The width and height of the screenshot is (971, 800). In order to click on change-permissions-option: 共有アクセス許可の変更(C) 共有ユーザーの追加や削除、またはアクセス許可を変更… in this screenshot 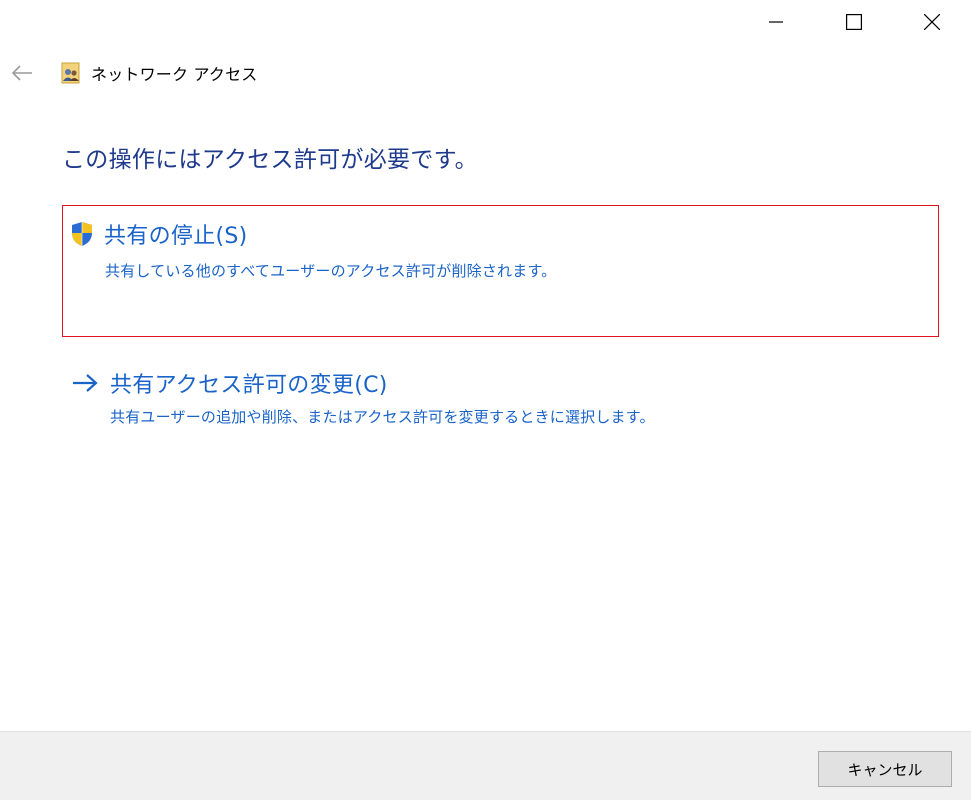, I will do `click(500, 401)`.